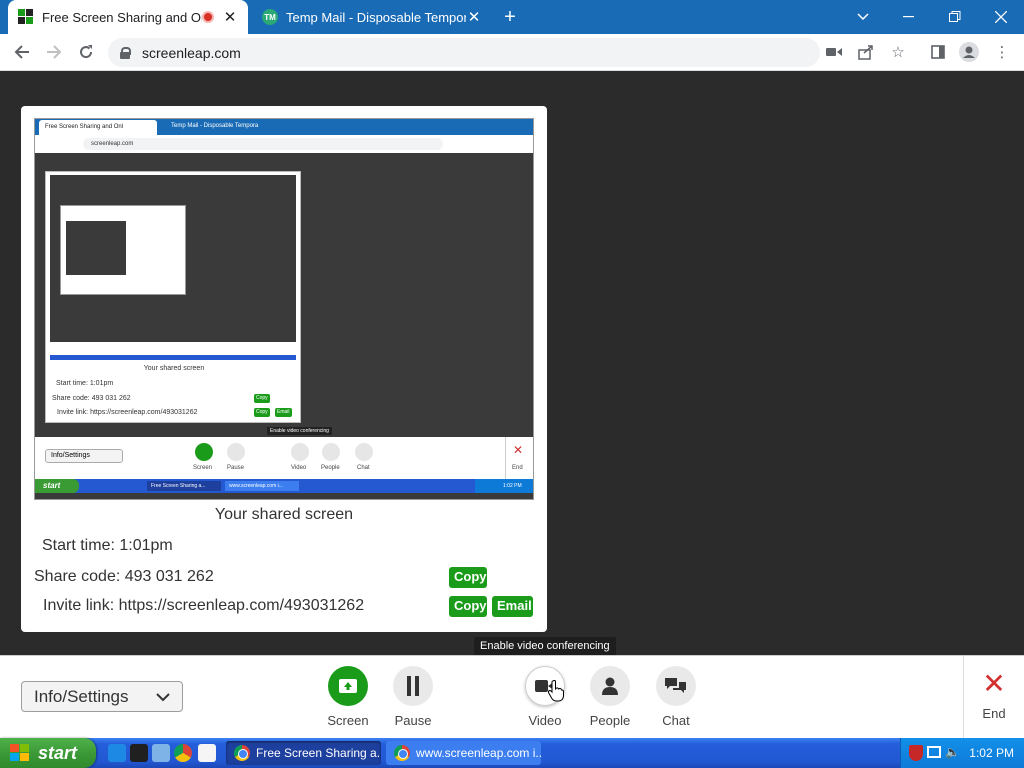  I want to click on tab-screenleap: Free Screen Sharing and Onl ✕, so click(128, 17).